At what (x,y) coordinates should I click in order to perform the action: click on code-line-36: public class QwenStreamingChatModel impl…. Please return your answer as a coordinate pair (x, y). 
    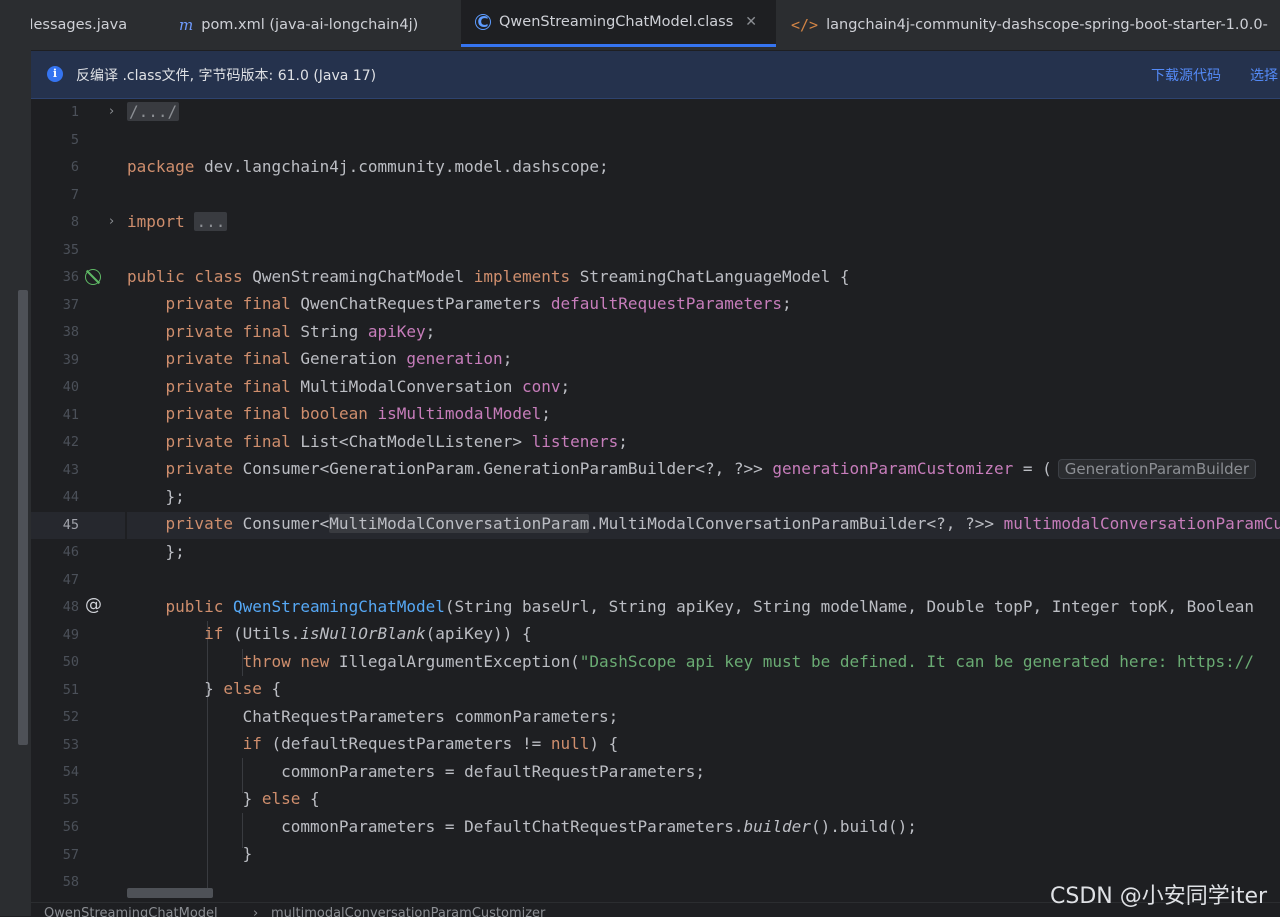
    Looking at the image, I should click on (488, 276).